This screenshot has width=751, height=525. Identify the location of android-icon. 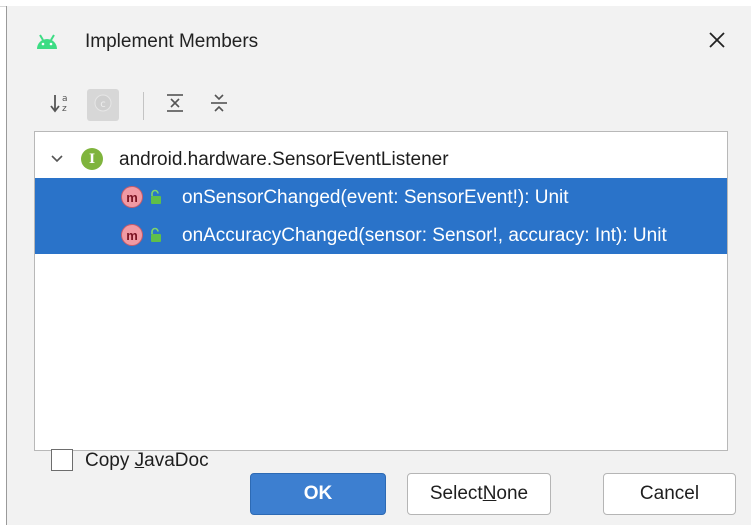
(47, 42).